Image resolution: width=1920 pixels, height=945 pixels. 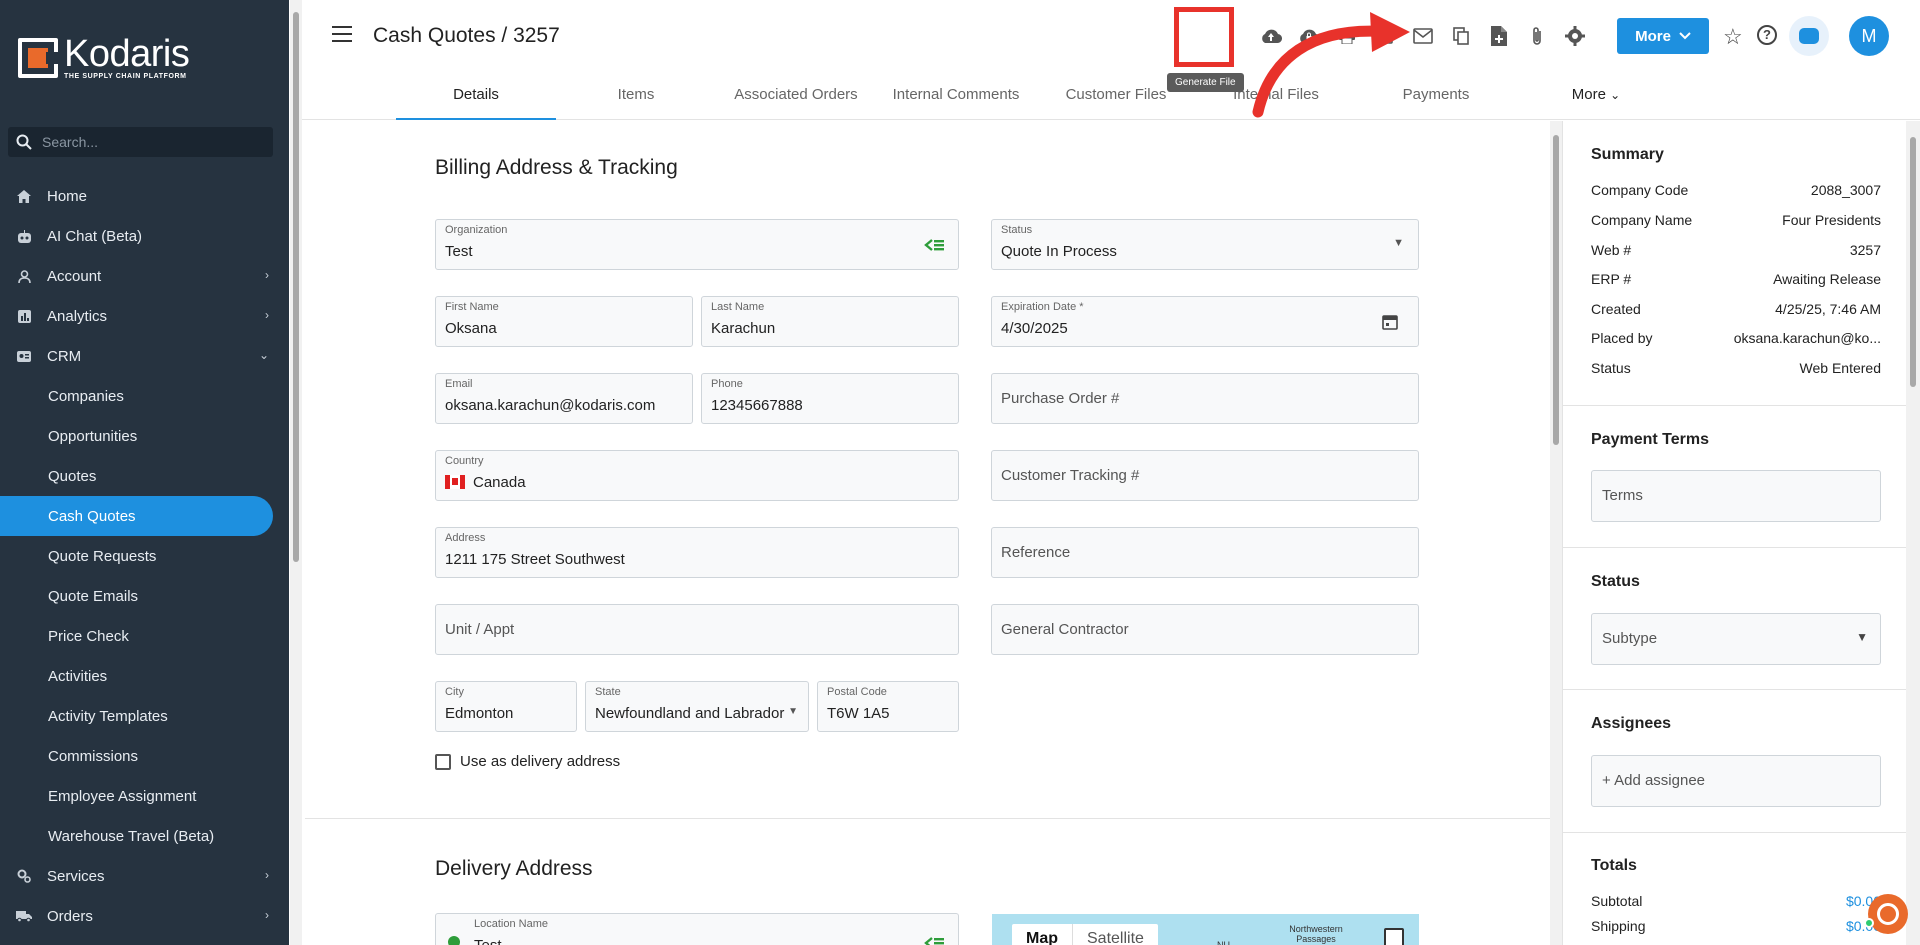 I want to click on sidebar-item-orders: Orders ›, so click(x=144, y=916).